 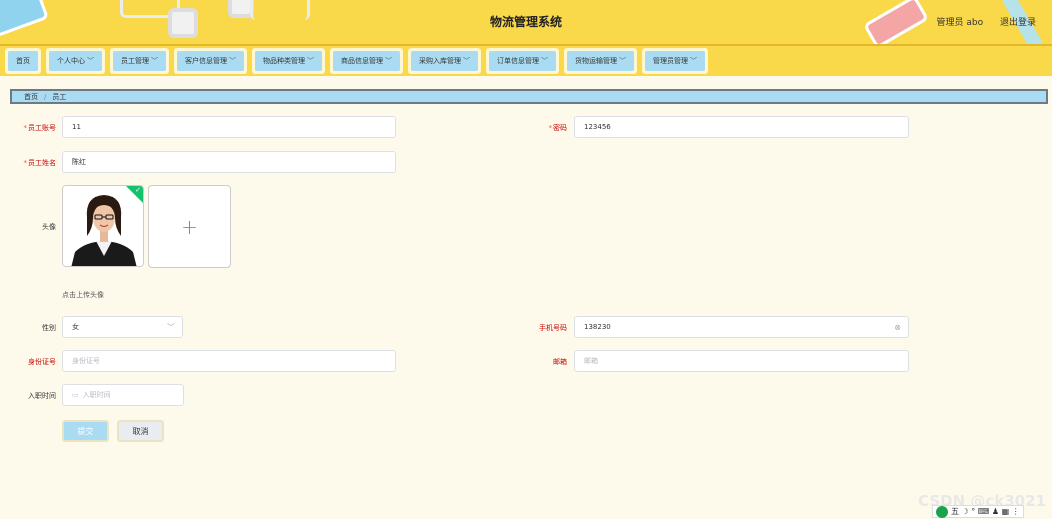 What do you see at coordinates (83, 295) in the screenshot?
I see `avatar-upload-hint: 点击上传头像` at bounding box center [83, 295].